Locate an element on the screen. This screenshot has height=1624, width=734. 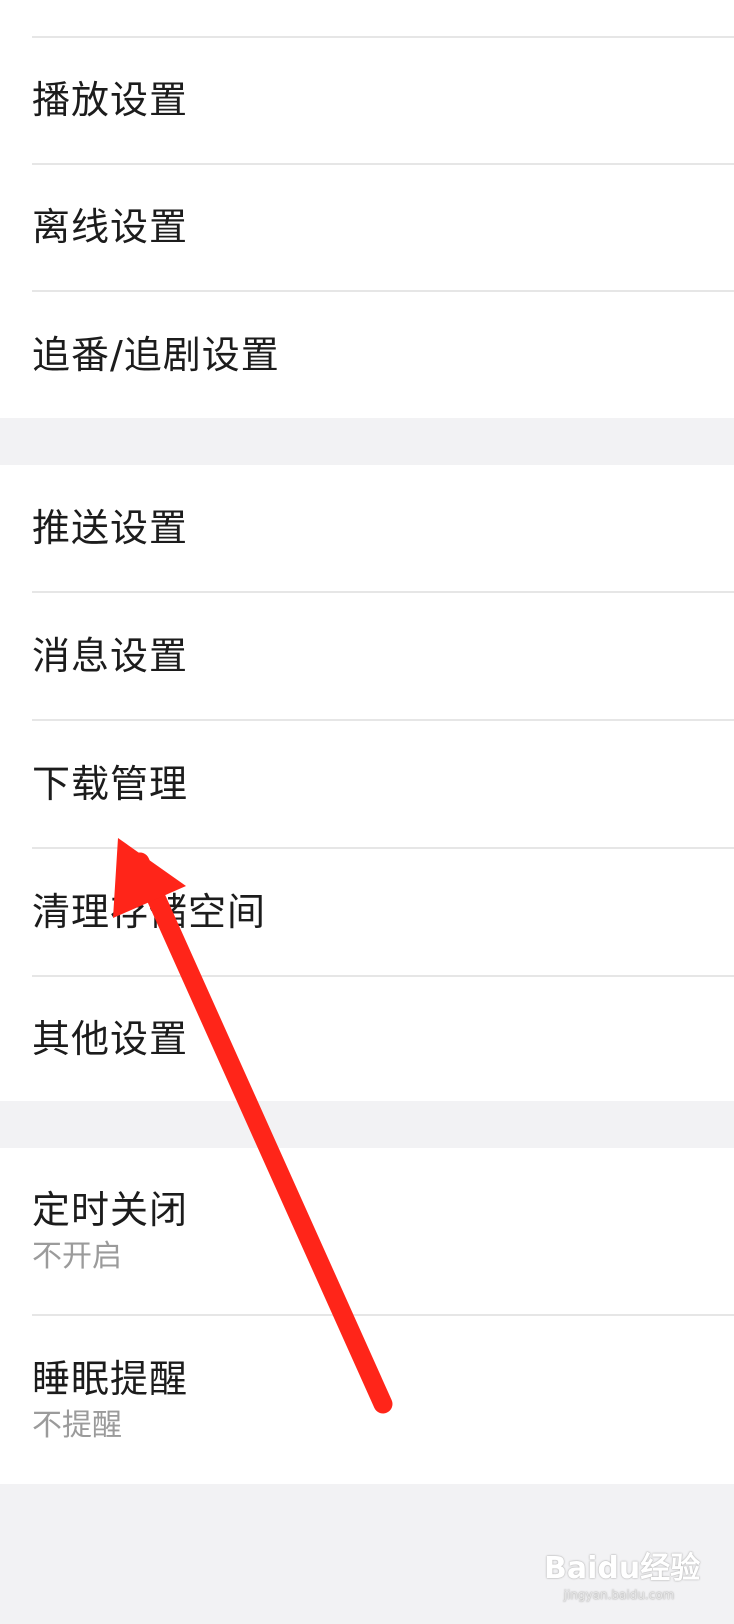
setting-item-clear-storage: 清理存储空间 is located at coordinates (367, 912).